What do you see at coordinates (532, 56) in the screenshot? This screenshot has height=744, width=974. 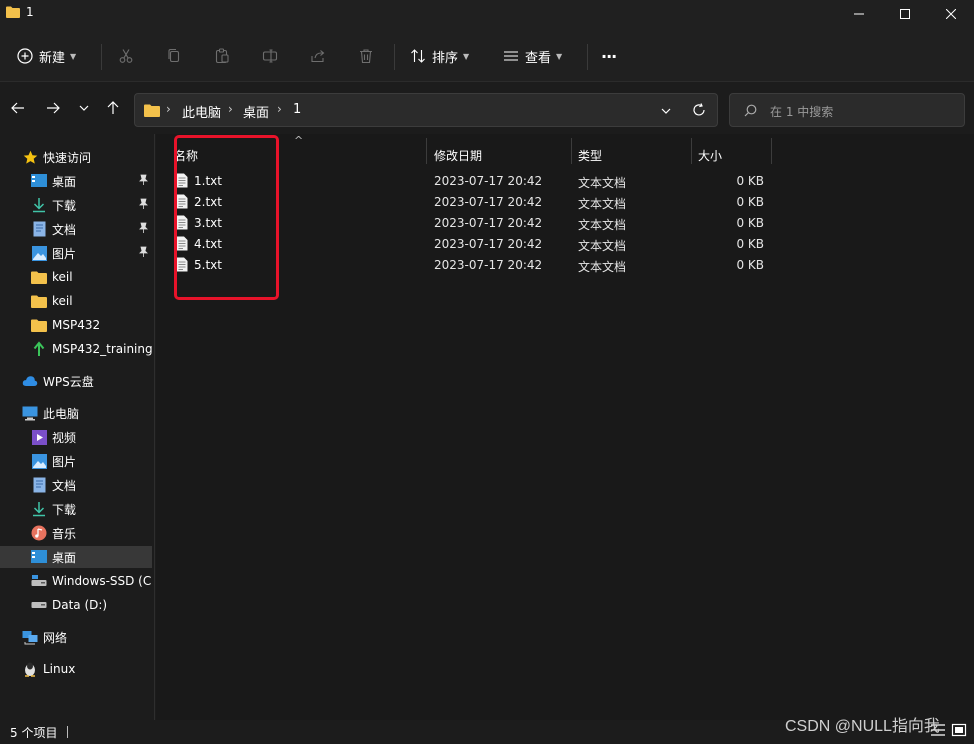 I see `view-button: 查看 ▼` at bounding box center [532, 56].